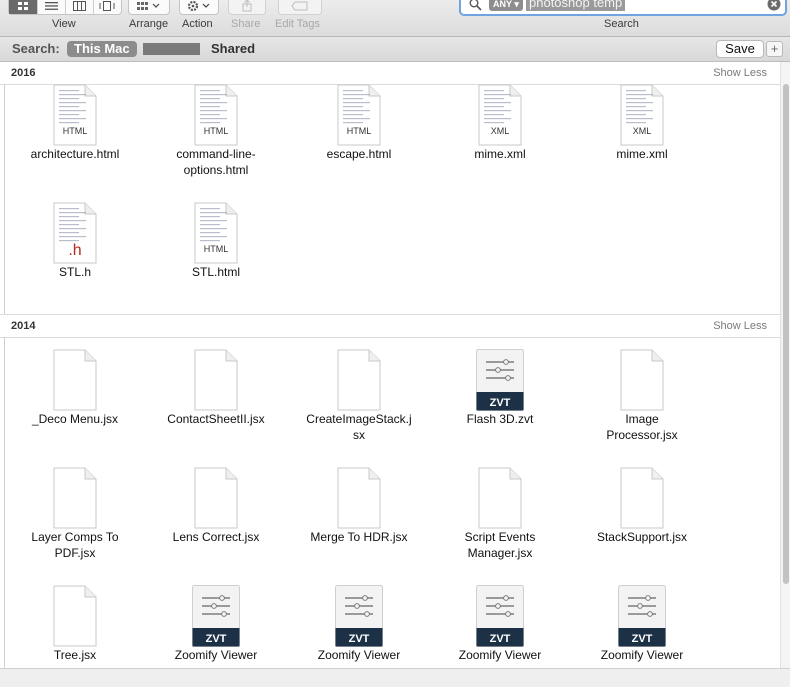 The width and height of the screenshot is (790, 687). Describe the element at coordinates (298, 24) in the screenshot. I see `edit-tags-label: Edit Tags` at that location.